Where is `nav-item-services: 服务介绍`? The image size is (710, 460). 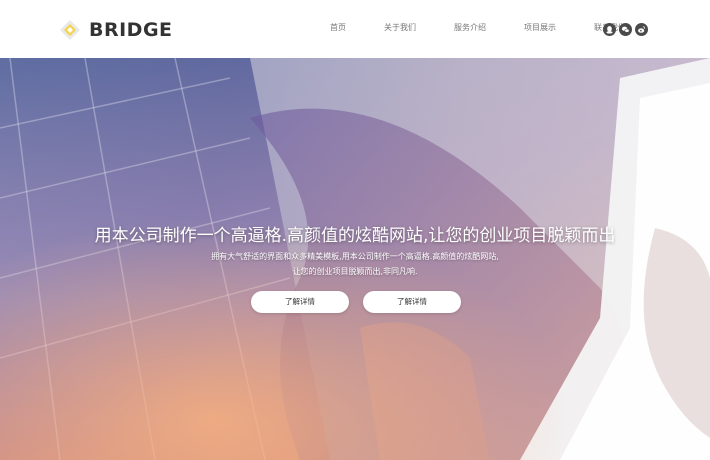
nav-item-services: 服务介绍 is located at coordinates (470, 27).